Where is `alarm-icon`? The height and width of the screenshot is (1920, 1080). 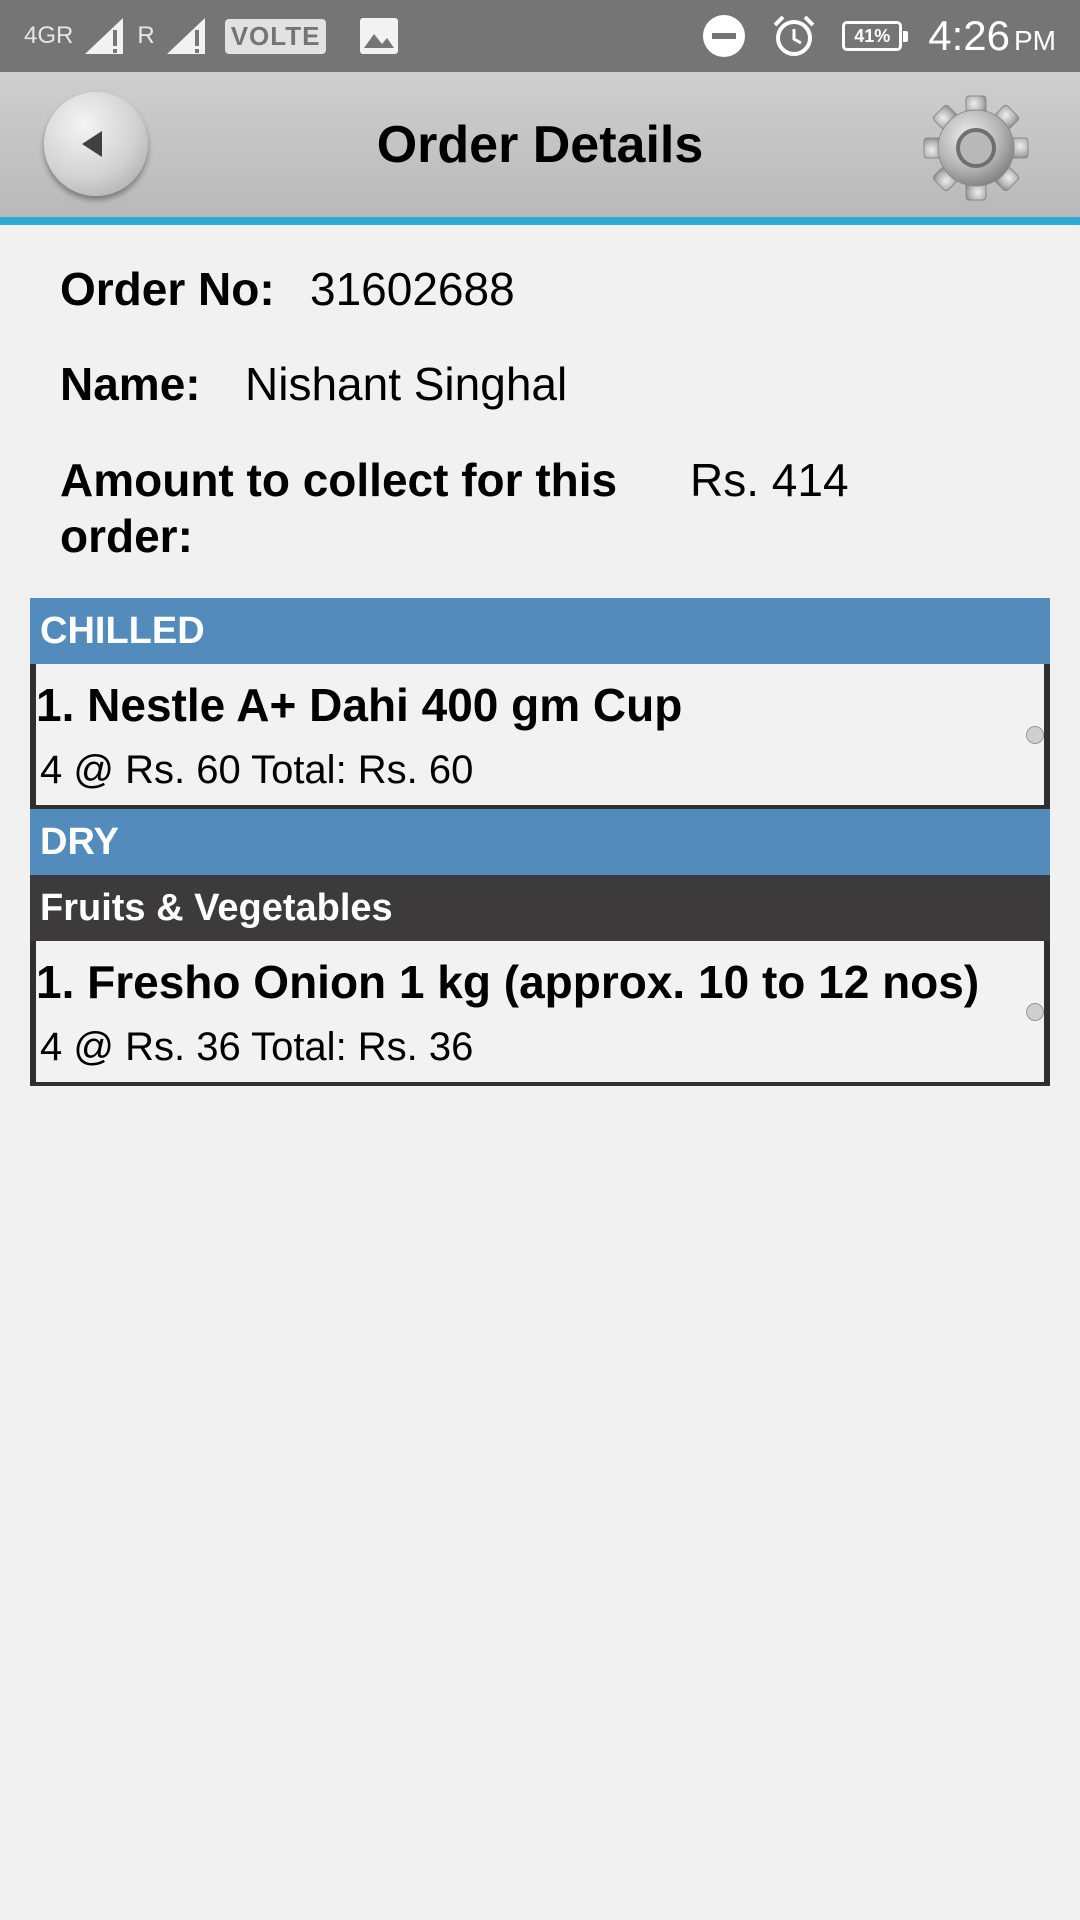 alarm-icon is located at coordinates (794, 35).